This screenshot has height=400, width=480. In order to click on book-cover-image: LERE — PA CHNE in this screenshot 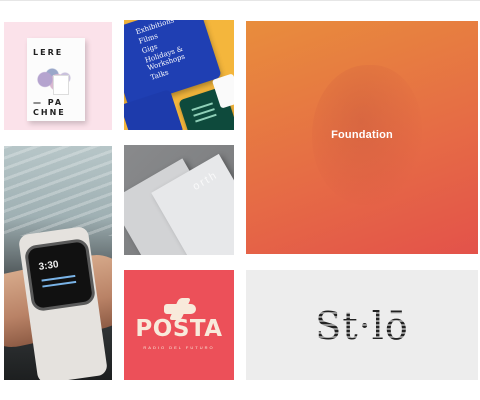, I will do `click(56, 79)`.